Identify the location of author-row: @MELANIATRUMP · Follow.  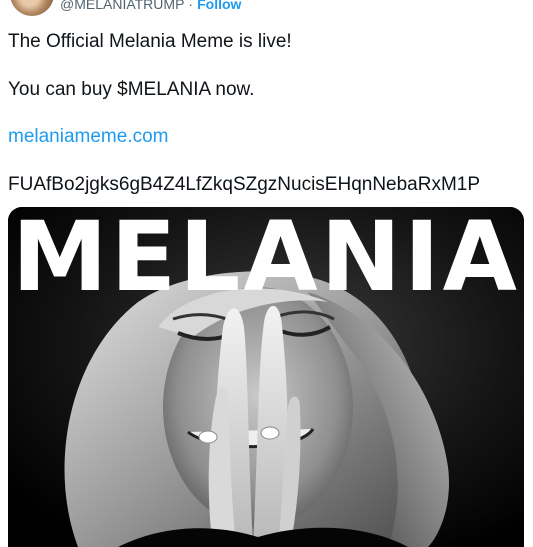
(150, 6).